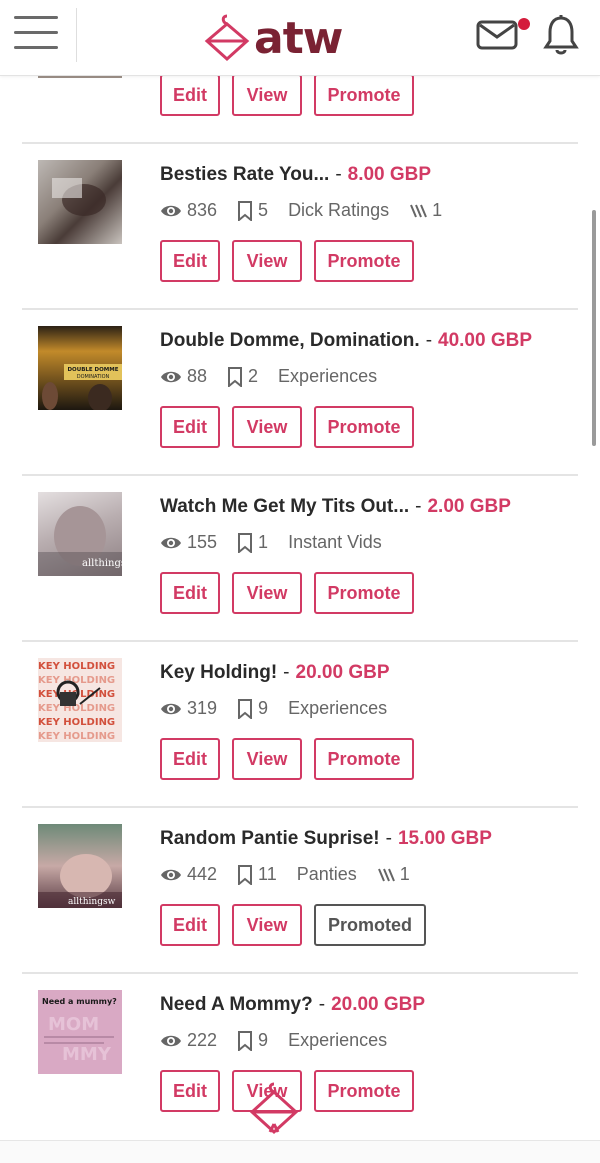  I want to click on saves-count: 11, so click(267, 874).